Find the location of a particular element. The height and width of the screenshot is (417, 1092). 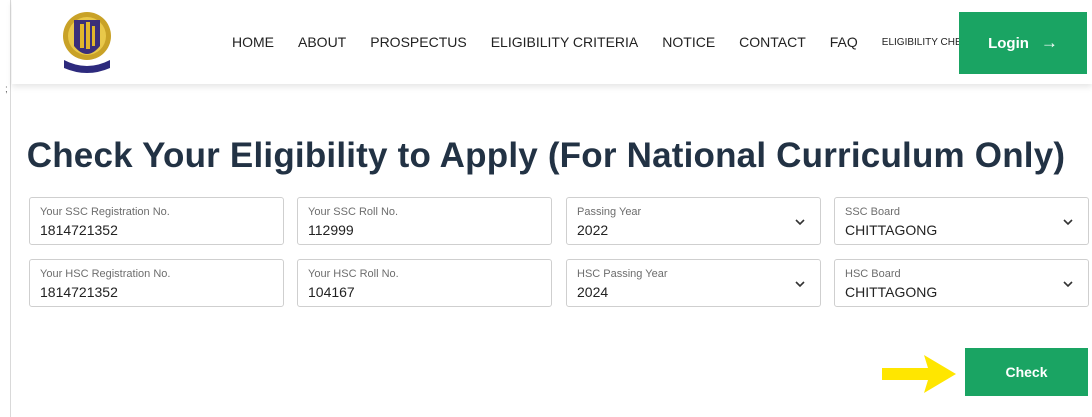

nav-eligibility-criteria: ELIGIBILITY CRITERIA is located at coordinates (565, 42).